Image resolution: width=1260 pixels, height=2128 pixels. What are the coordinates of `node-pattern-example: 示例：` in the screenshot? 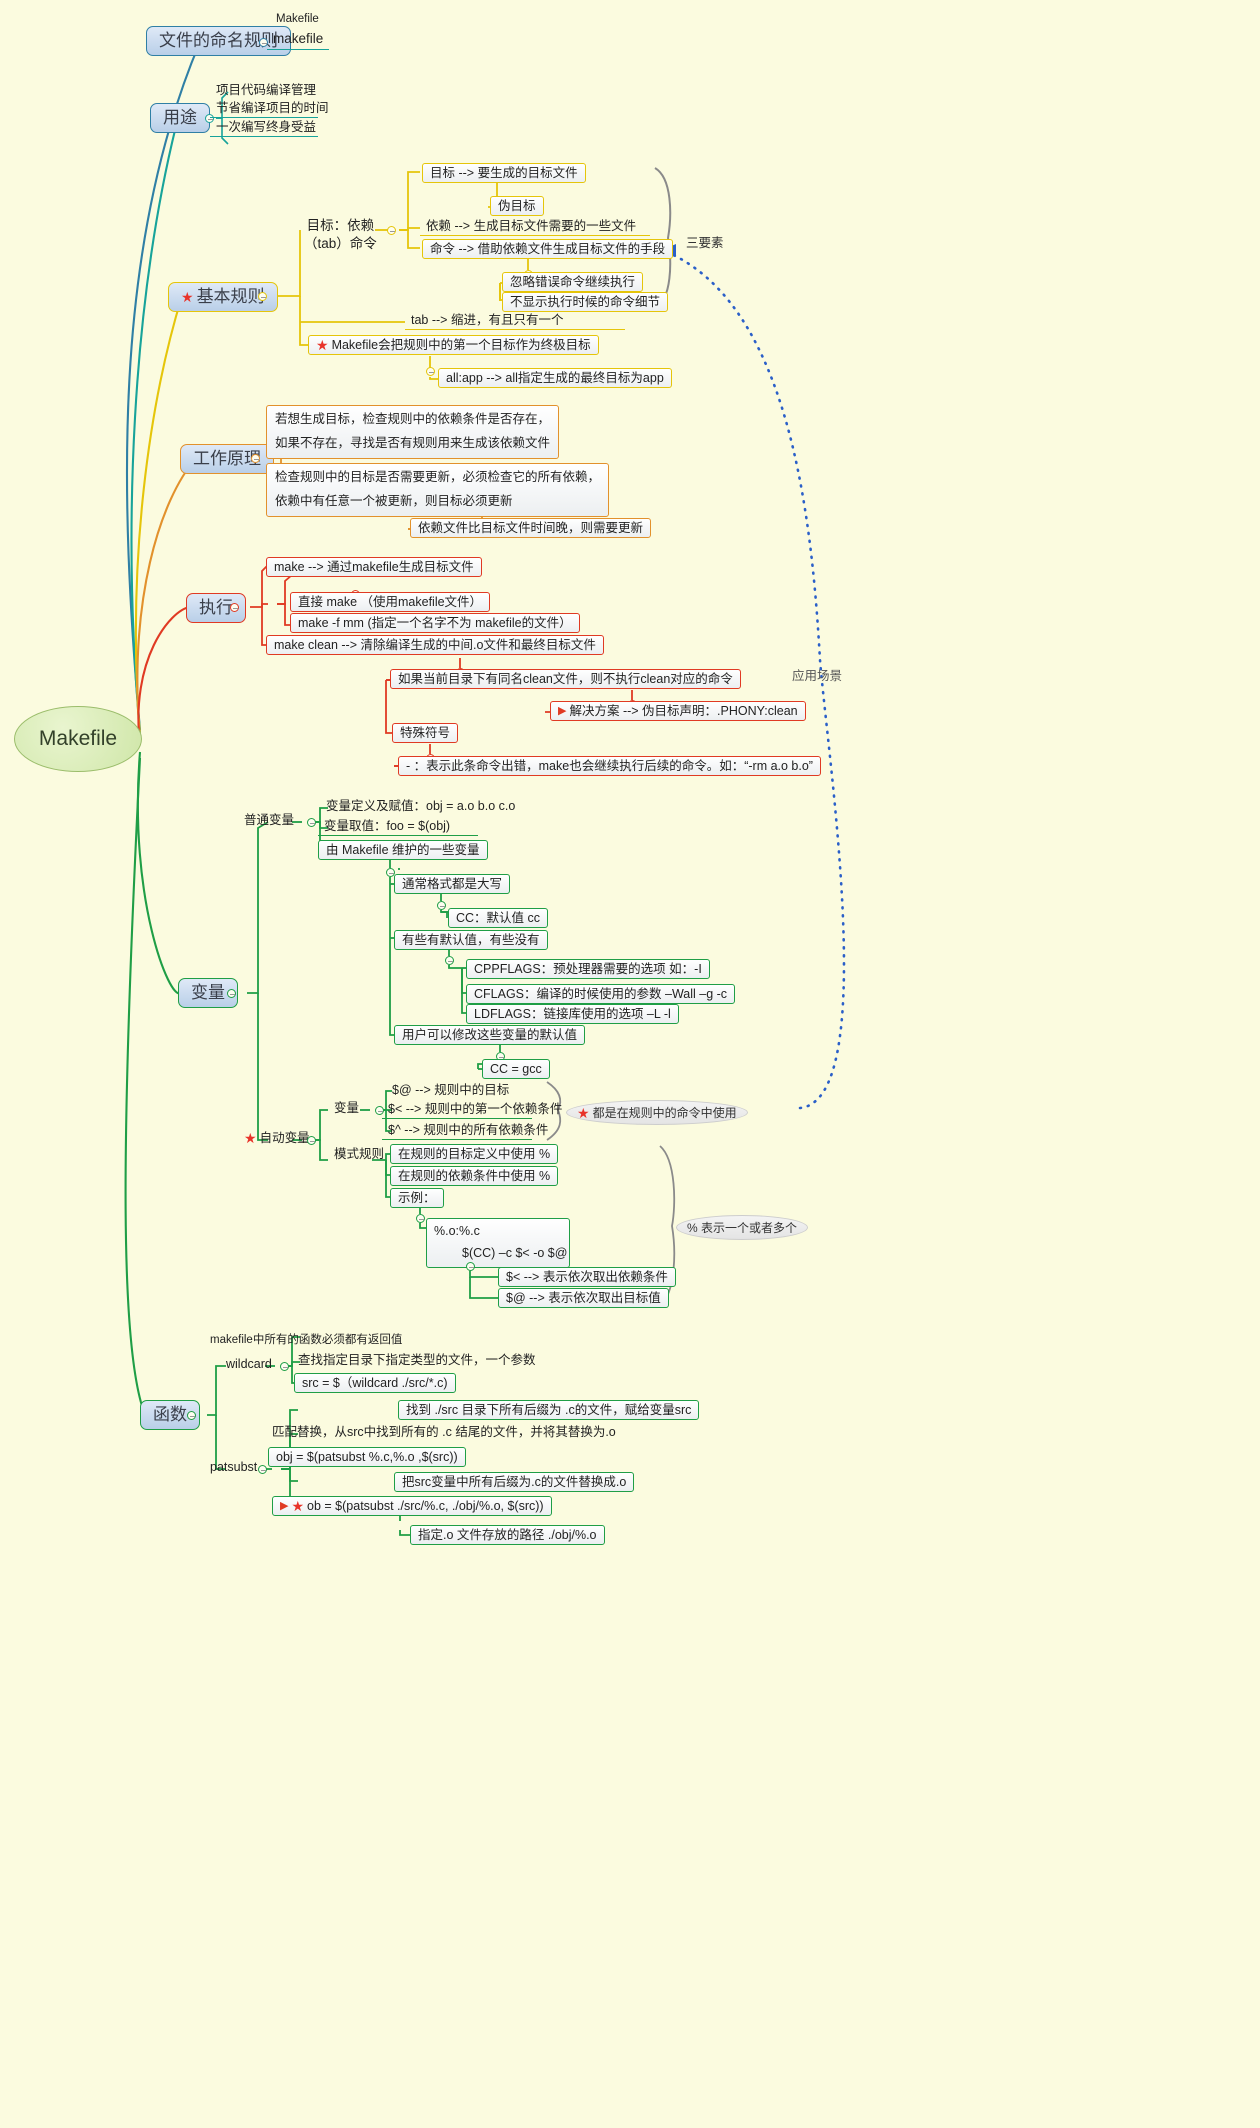 It's located at (417, 1198).